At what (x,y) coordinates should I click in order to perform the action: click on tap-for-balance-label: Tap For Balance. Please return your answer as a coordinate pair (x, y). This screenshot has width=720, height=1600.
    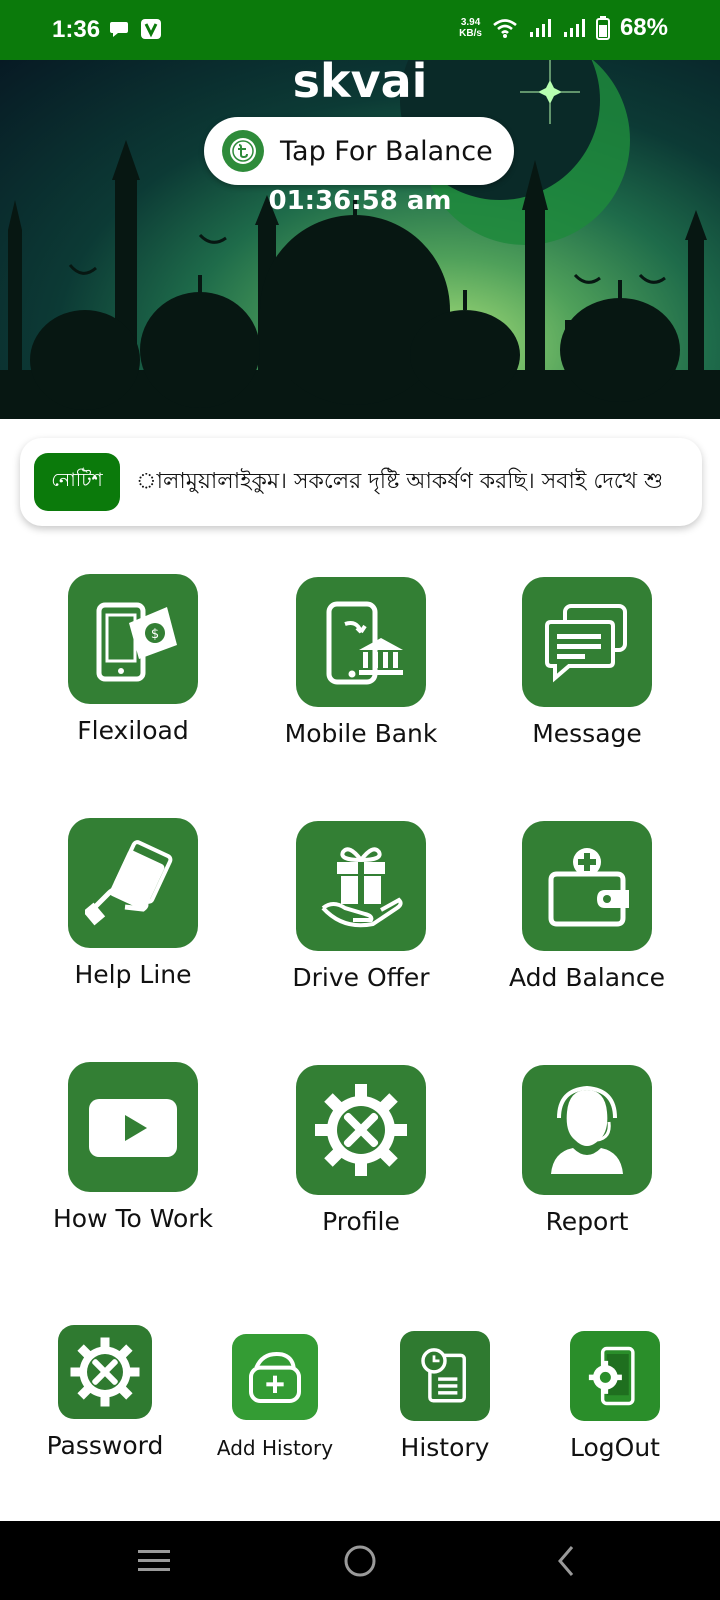
    Looking at the image, I should click on (386, 151).